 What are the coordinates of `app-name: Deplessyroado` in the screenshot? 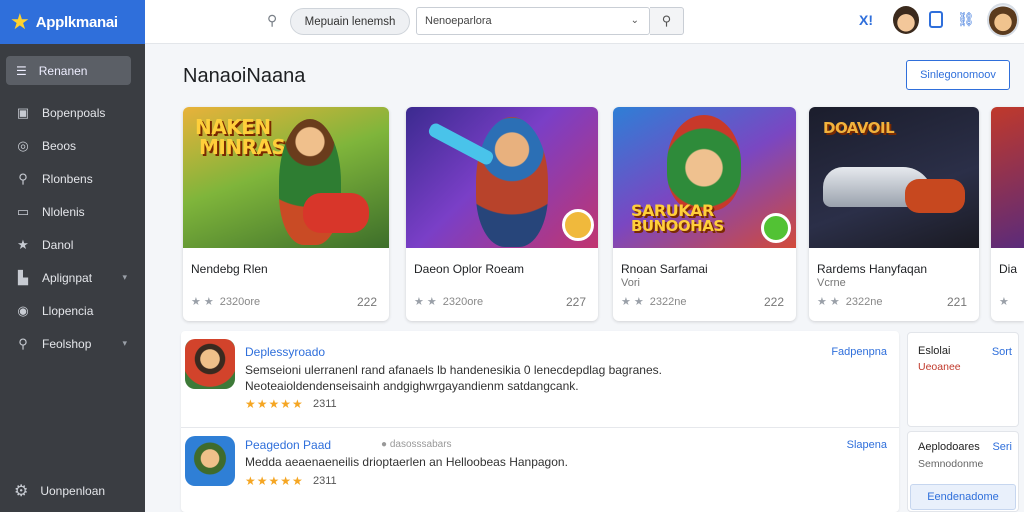 It's located at (285, 352).